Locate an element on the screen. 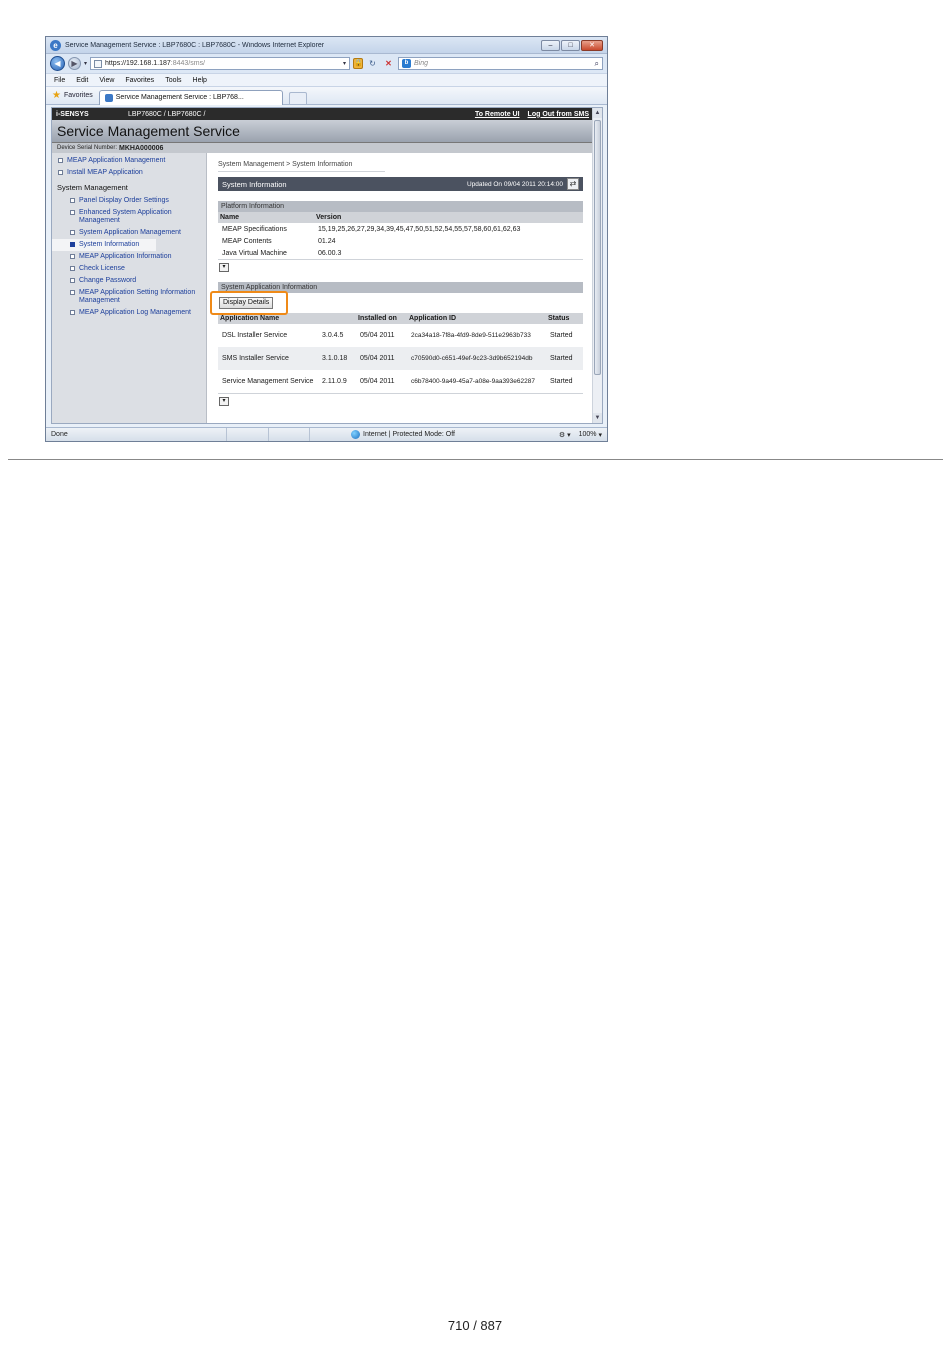 This screenshot has width=950, height=1353. table-row: MEAP Contents 01.24 is located at coordinates (400, 241).